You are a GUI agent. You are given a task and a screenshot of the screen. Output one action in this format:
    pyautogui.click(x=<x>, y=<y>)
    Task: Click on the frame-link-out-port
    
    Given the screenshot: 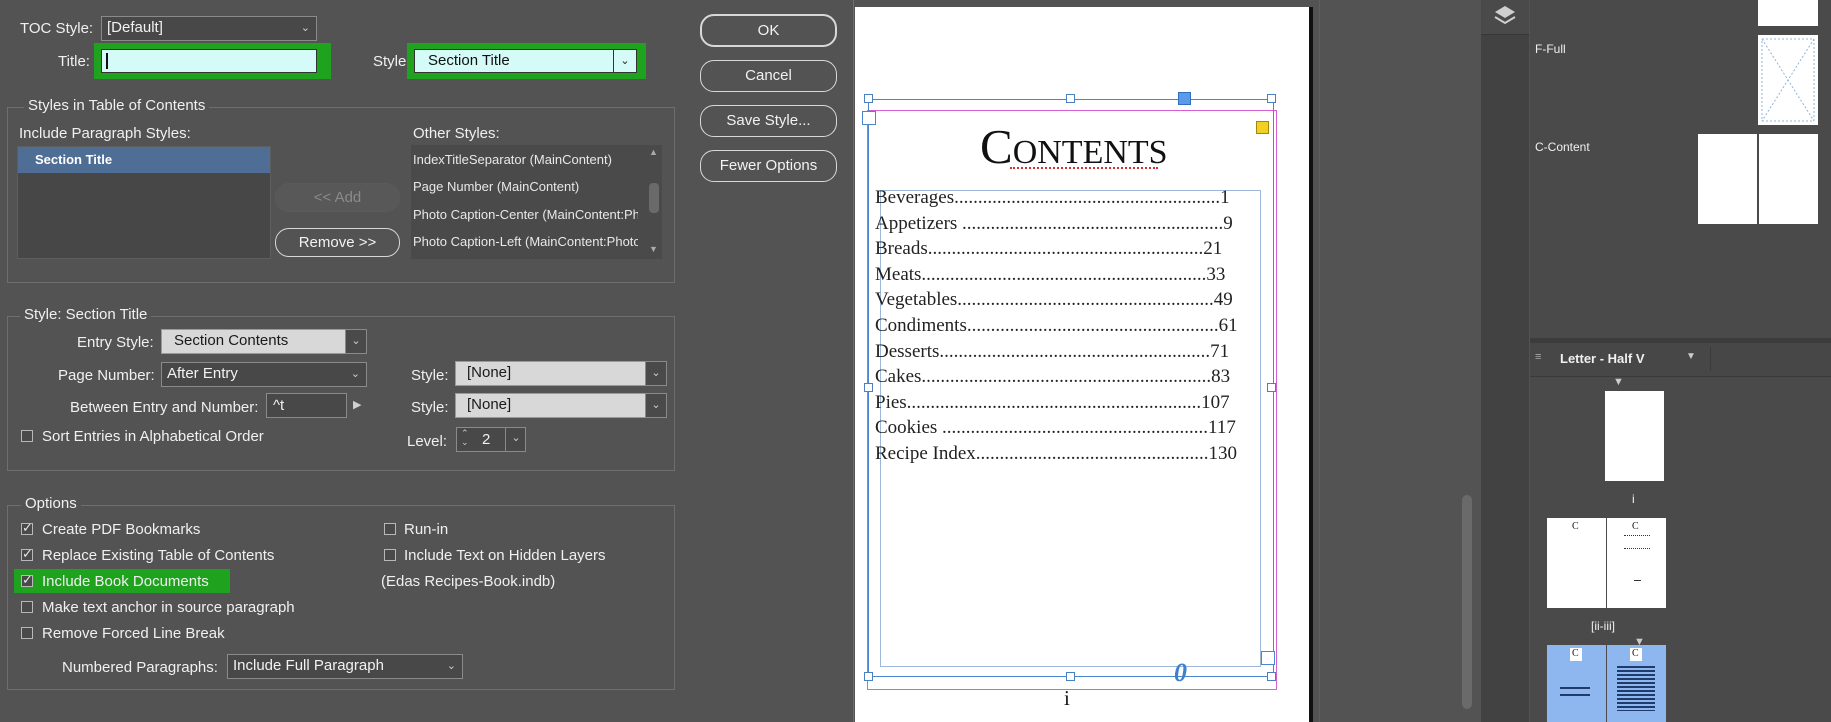 What is the action you would take?
    pyautogui.click(x=1268, y=658)
    